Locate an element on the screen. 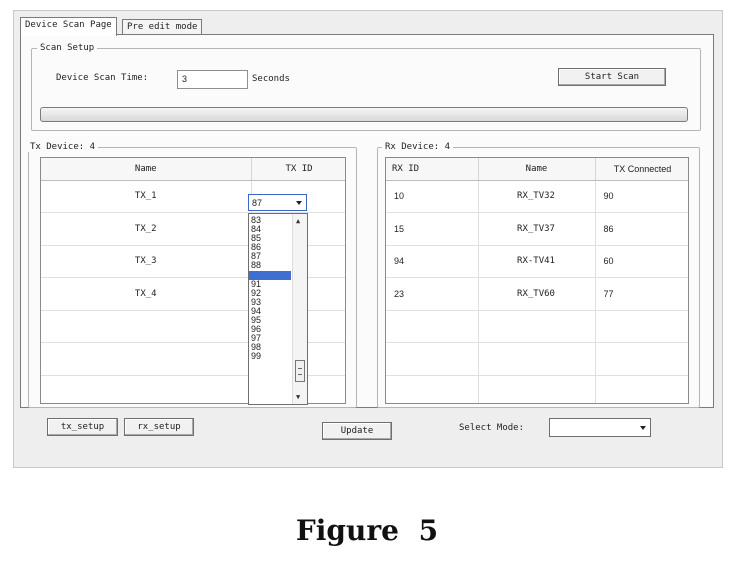 This screenshot has width=734, height=561. select-mode-label: Select Mode: is located at coordinates (492, 428).